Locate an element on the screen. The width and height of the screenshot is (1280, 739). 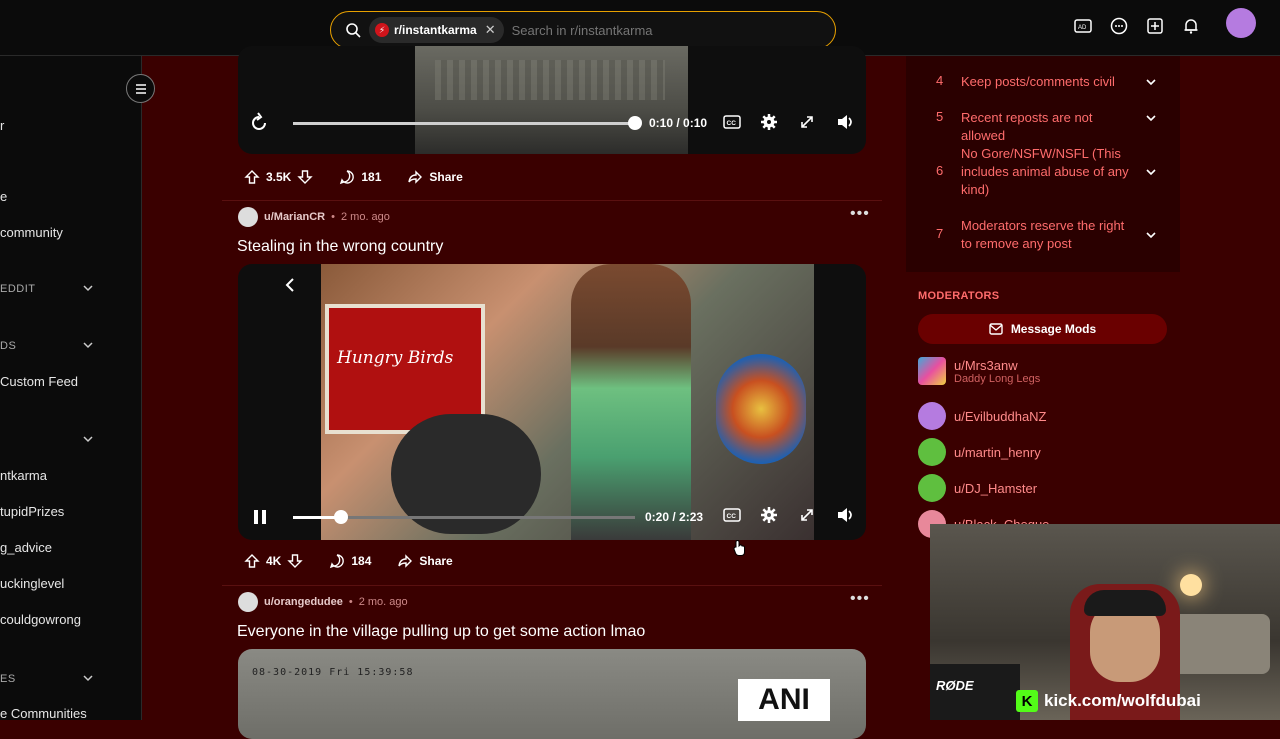
post-author: u/orangedudee is located at coordinates (303, 602).